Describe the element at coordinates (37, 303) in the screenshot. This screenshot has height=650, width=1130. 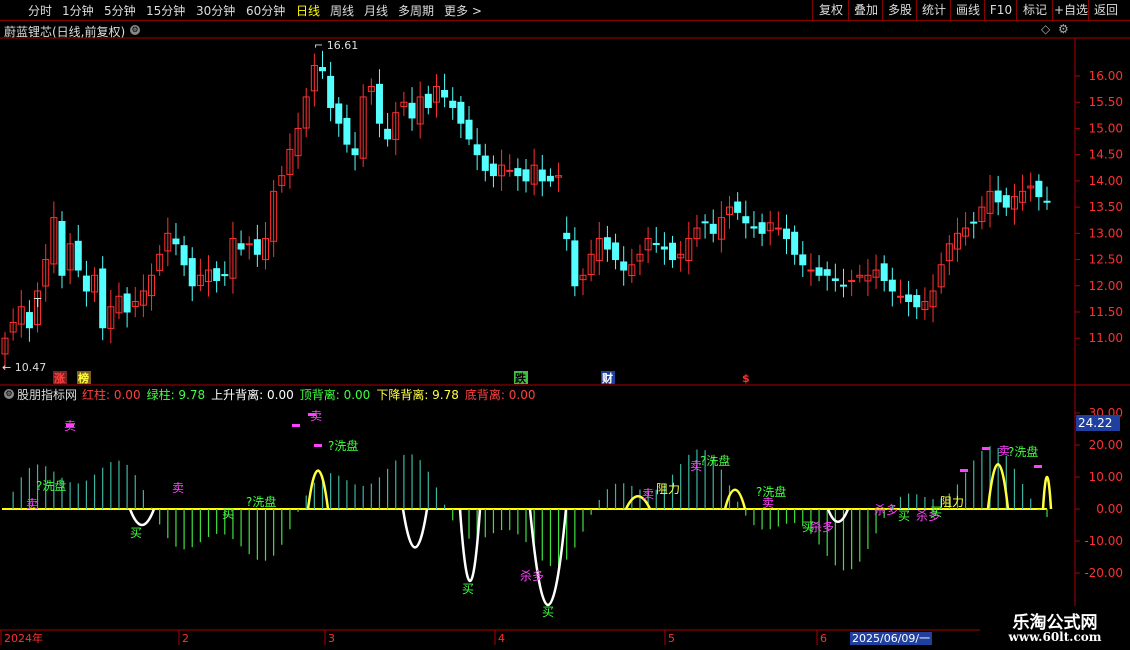
I see `t-marker: T` at that location.